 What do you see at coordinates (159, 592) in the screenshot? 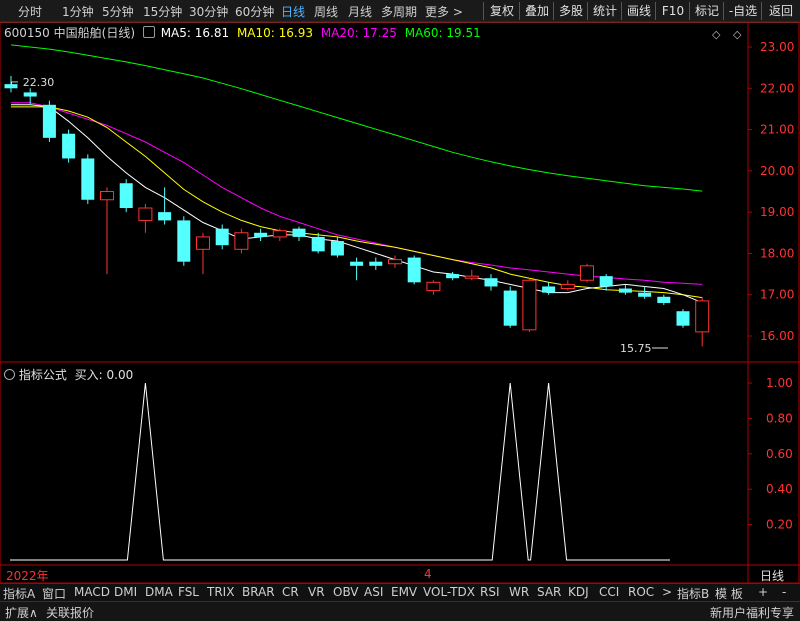
I see `tab-dma: DMA` at bounding box center [159, 592].